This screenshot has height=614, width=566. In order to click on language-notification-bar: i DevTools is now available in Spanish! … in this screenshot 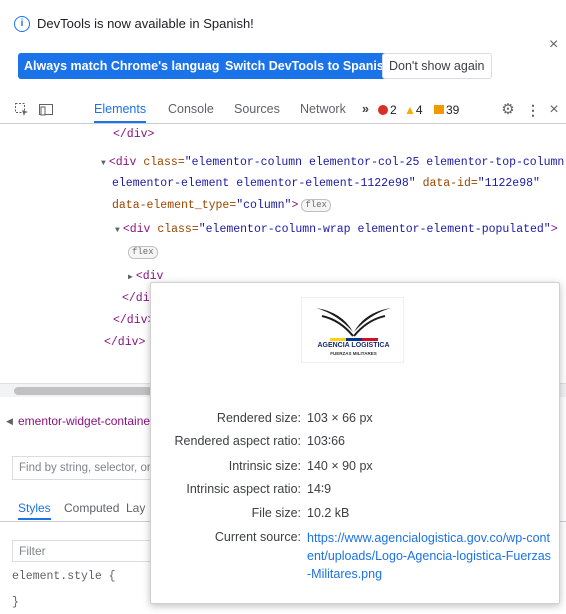, I will do `click(283, 44)`.